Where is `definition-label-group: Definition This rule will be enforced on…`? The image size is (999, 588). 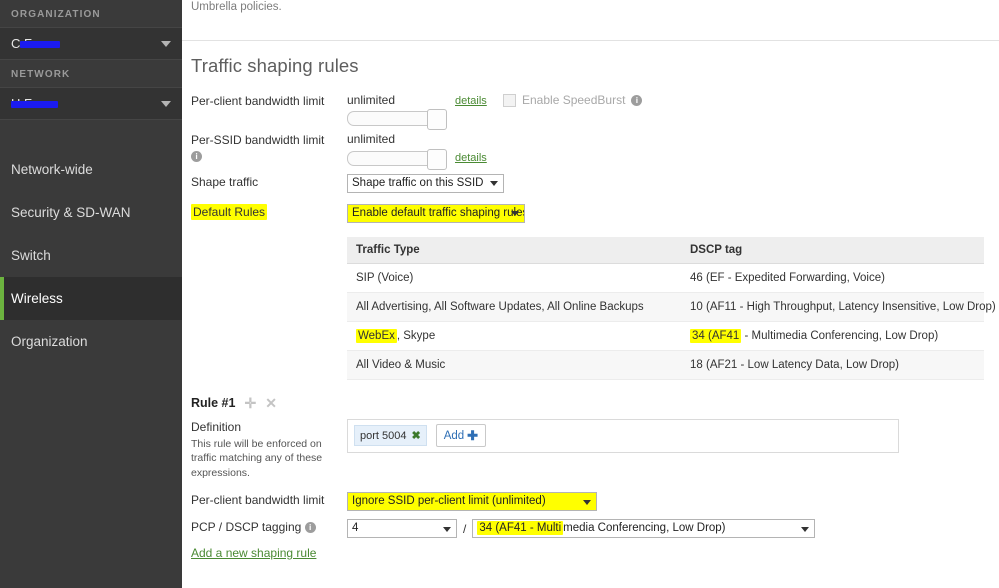
definition-label-group: Definition This rule will be enforced on… is located at coordinates (264, 450).